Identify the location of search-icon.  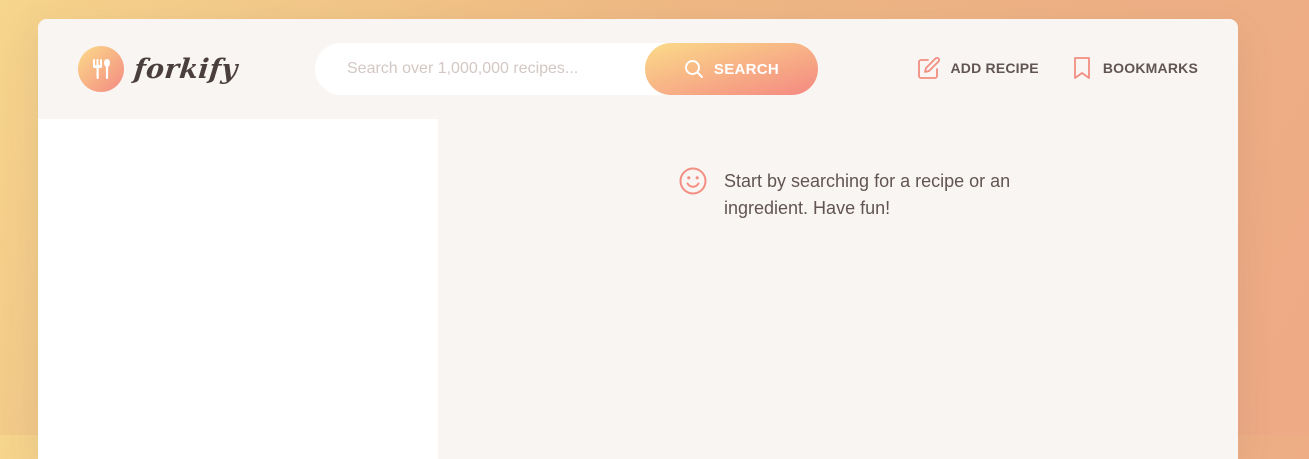
(693, 69).